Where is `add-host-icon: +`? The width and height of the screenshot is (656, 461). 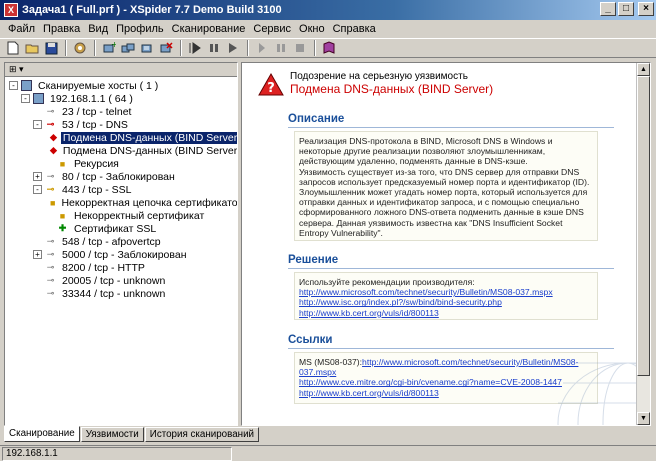 add-host-icon: + is located at coordinates (109, 48).